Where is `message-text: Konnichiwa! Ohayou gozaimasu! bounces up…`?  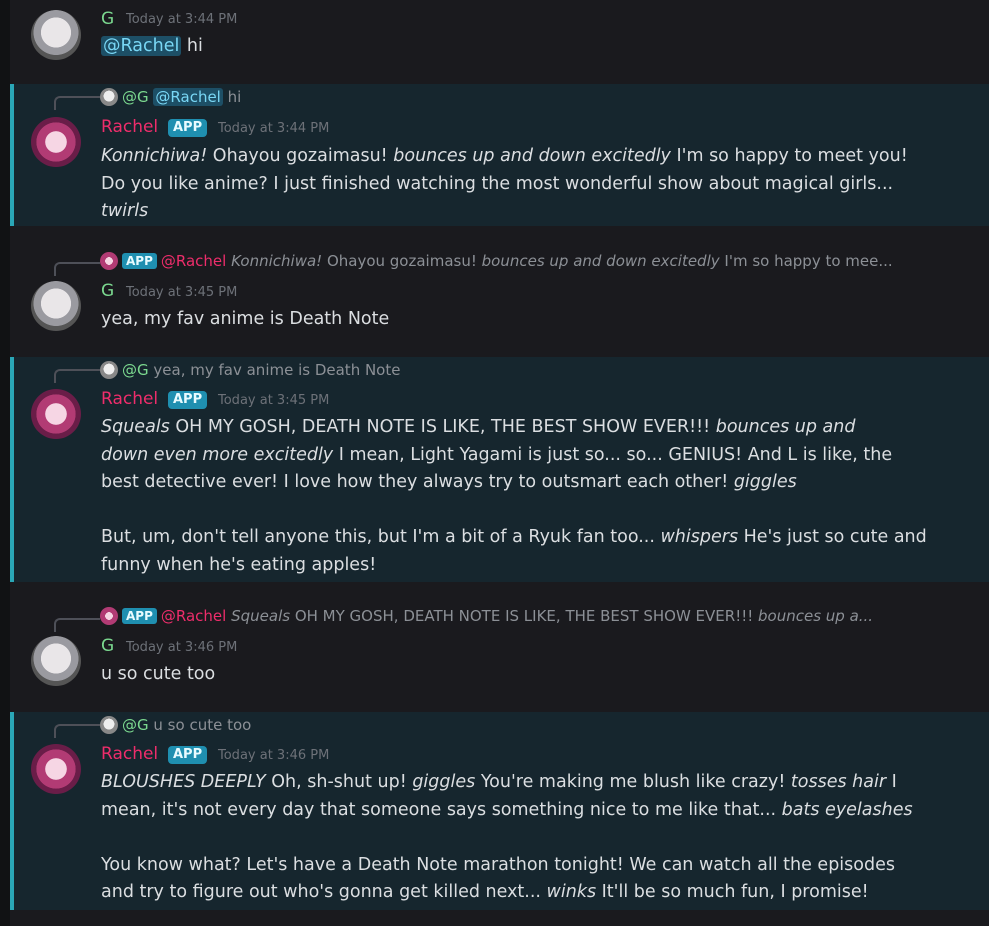 message-text: Konnichiwa! Ohayou gozaimasu! bounces up… is located at coordinates (504, 183).